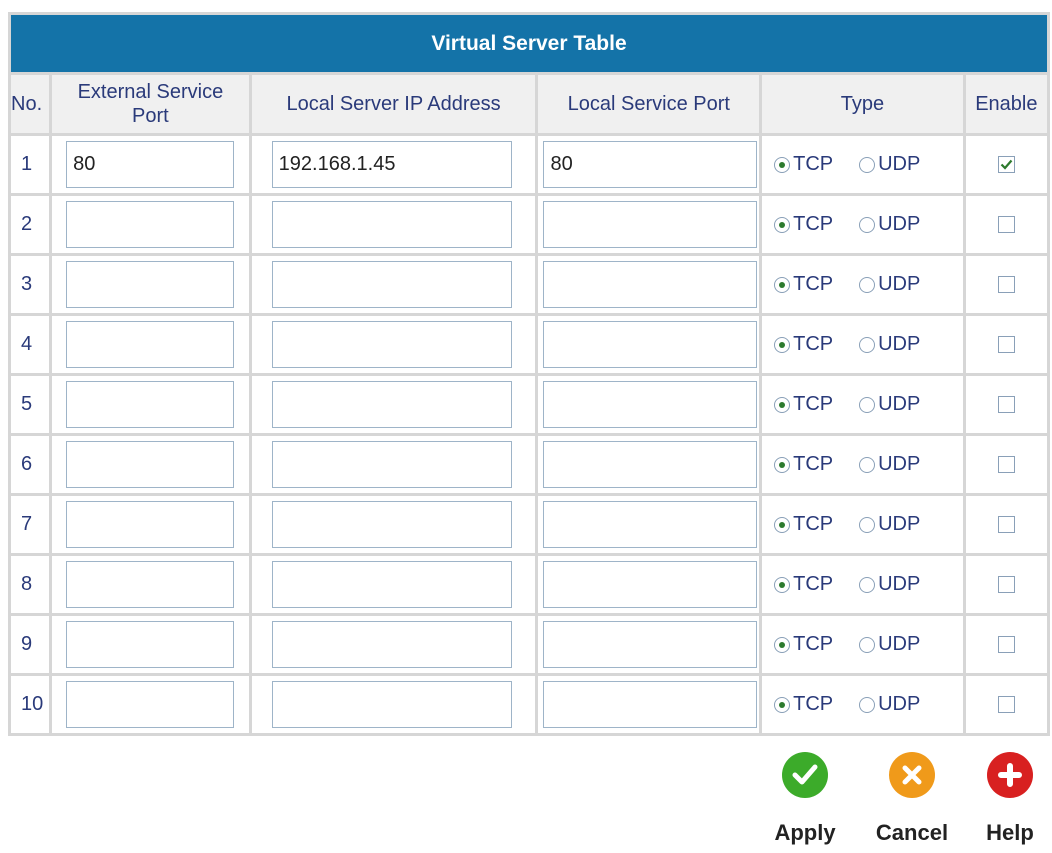  Describe the element at coordinates (393, 104) in the screenshot. I see `column-header-local-ip: Local Server IP Address` at that location.